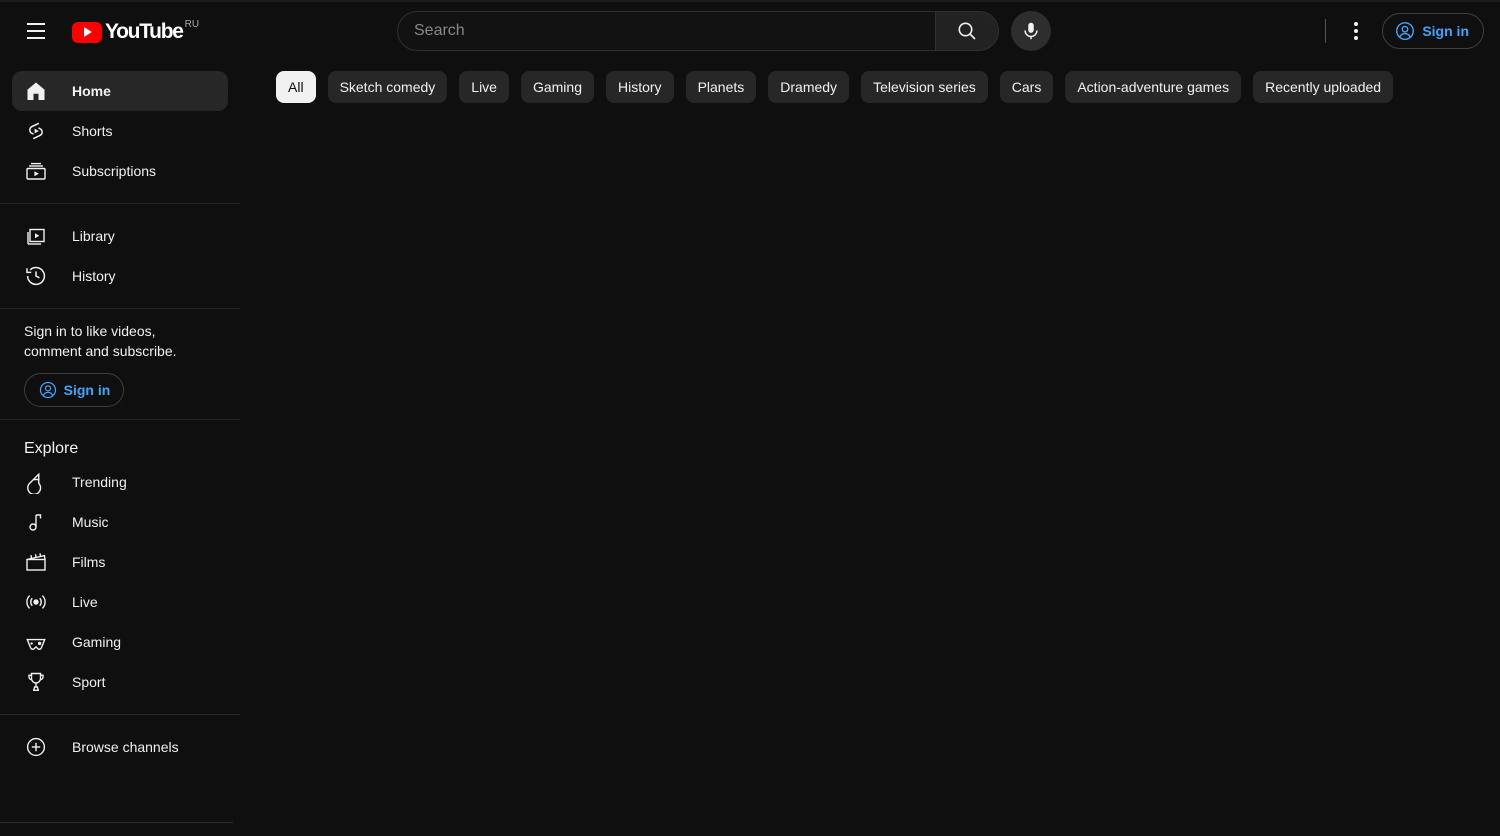 The image size is (1500, 836). Describe the element at coordinates (89, 682) in the screenshot. I see `sidebar-item-label: Sport` at that location.